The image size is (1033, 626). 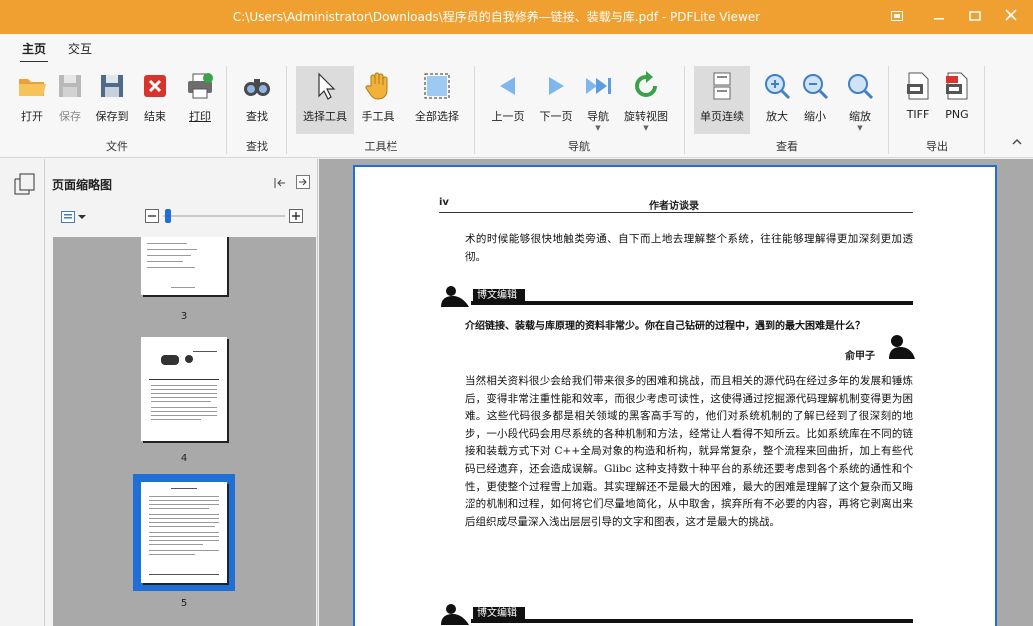 I want to click on export-png-button: PNG, so click(x=957, y=100).